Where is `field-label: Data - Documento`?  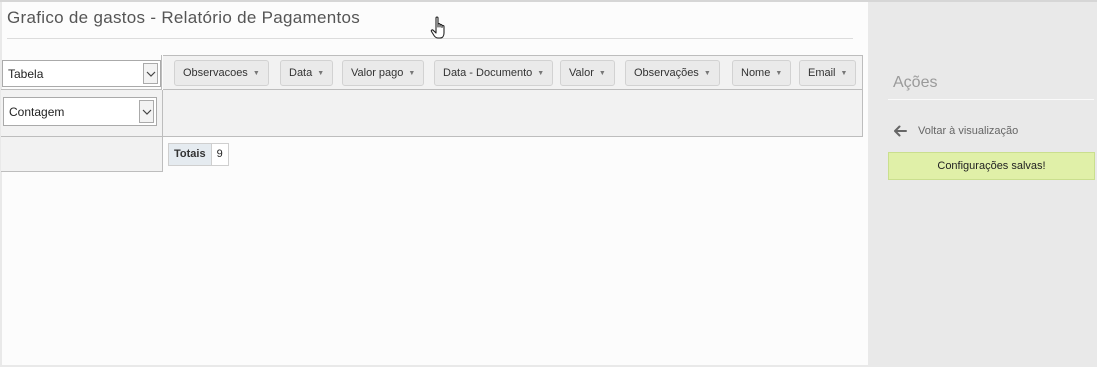
field-label: Data - Documento is located at coordinates (488, 73).